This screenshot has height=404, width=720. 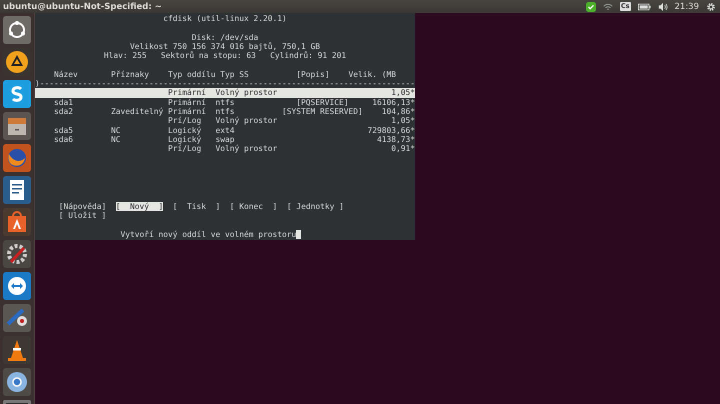 What do you see at coordinates (663, 7) in the screenshot?
I see `volume-icon` at bounding box center [663, 7].